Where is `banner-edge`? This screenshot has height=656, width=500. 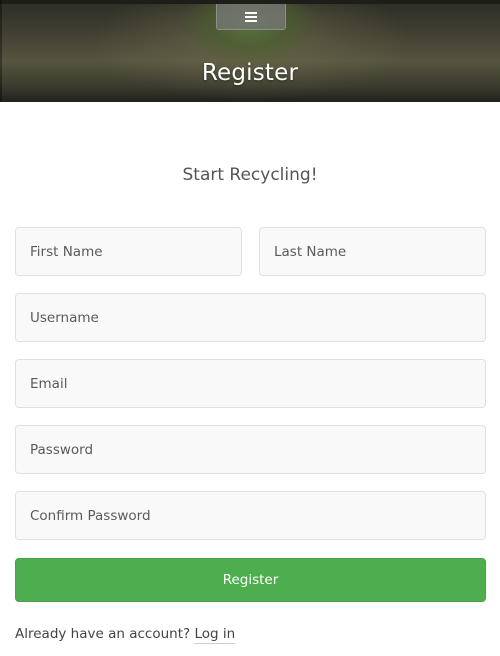 banner-edge is located at coordinates (1, 51).